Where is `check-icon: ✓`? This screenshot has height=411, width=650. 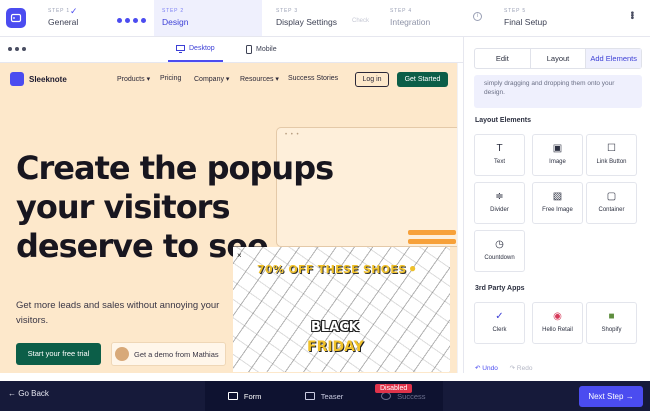 check-icon: ✓ is located at coordinates (74, 11).